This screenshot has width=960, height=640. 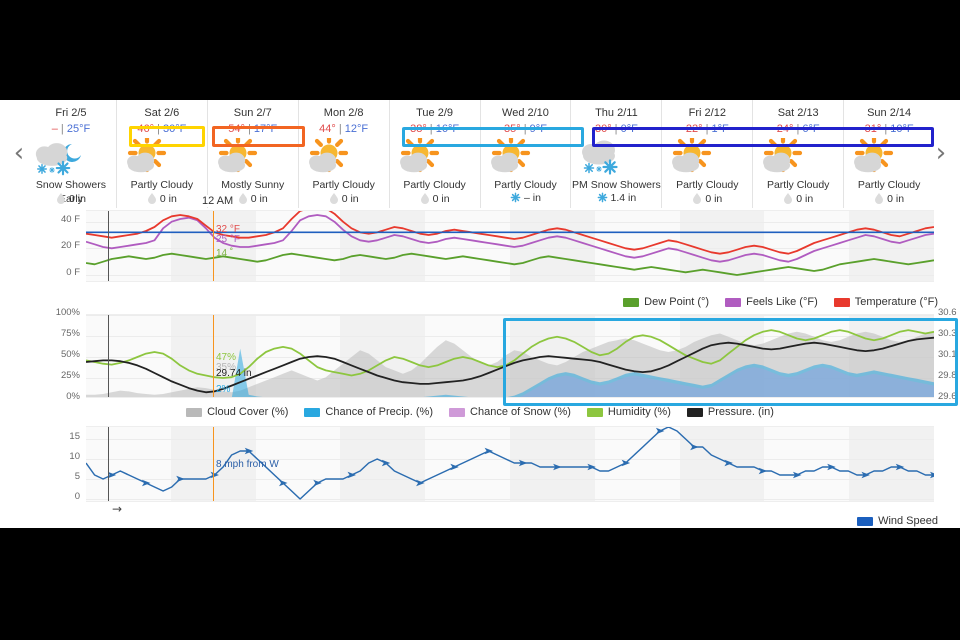 I want to click on day-high-temp: 54°, so click(x=236, y=129).